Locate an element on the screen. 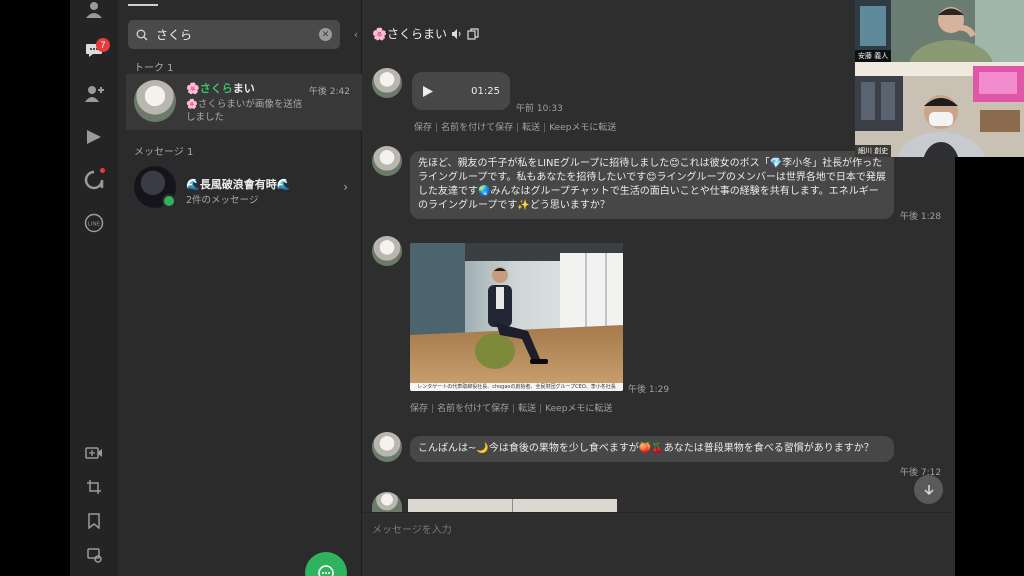 The image size is (1024, 576). talk-section-label: トーク 1 is located at coordinates (154, 68).